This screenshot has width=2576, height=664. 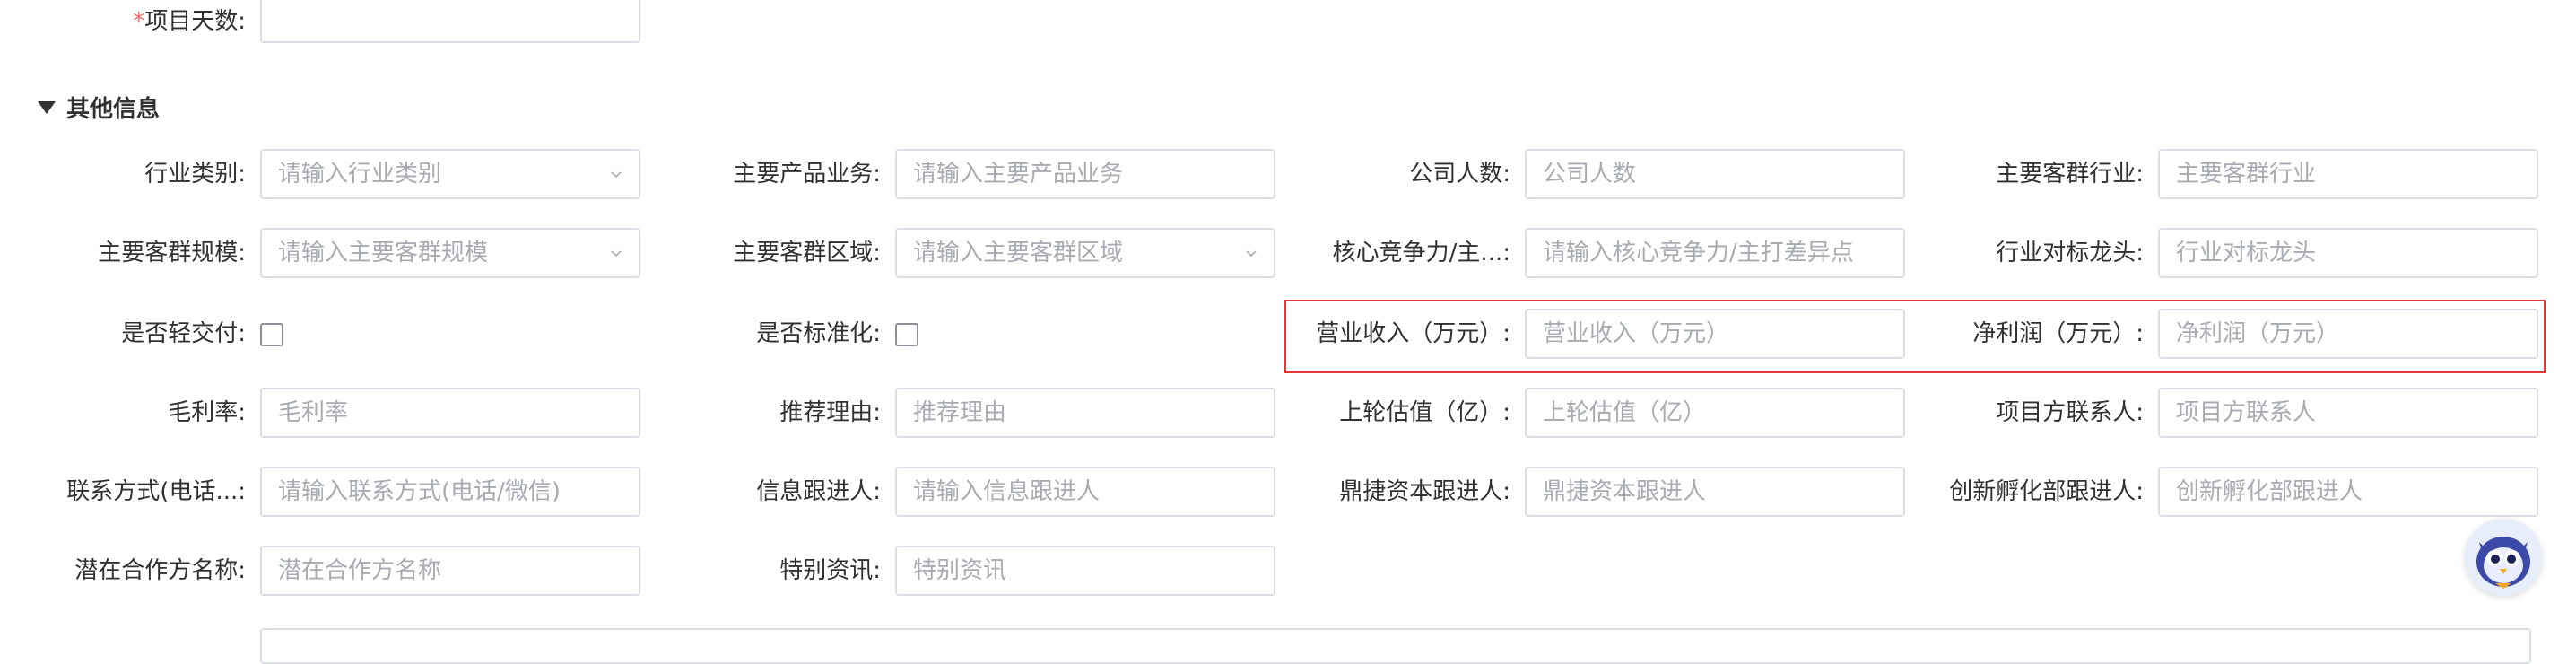 I want to click on placeholder-text: 请输入主要客群区域, so click(x=1018, y=253).